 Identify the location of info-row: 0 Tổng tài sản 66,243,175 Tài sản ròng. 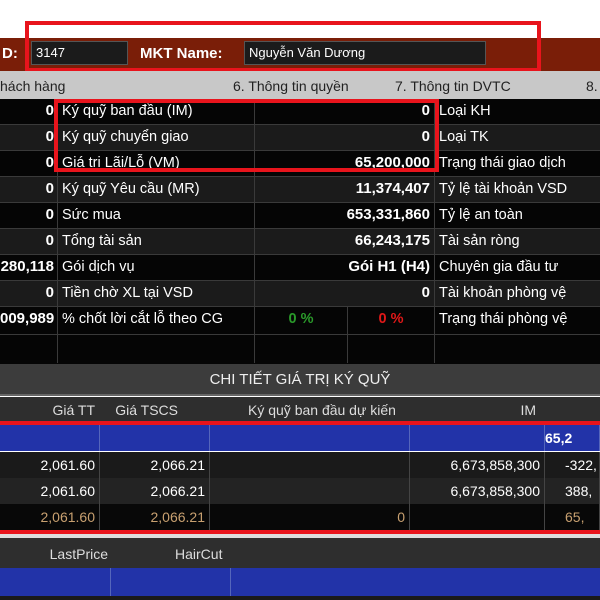
(300, 242).